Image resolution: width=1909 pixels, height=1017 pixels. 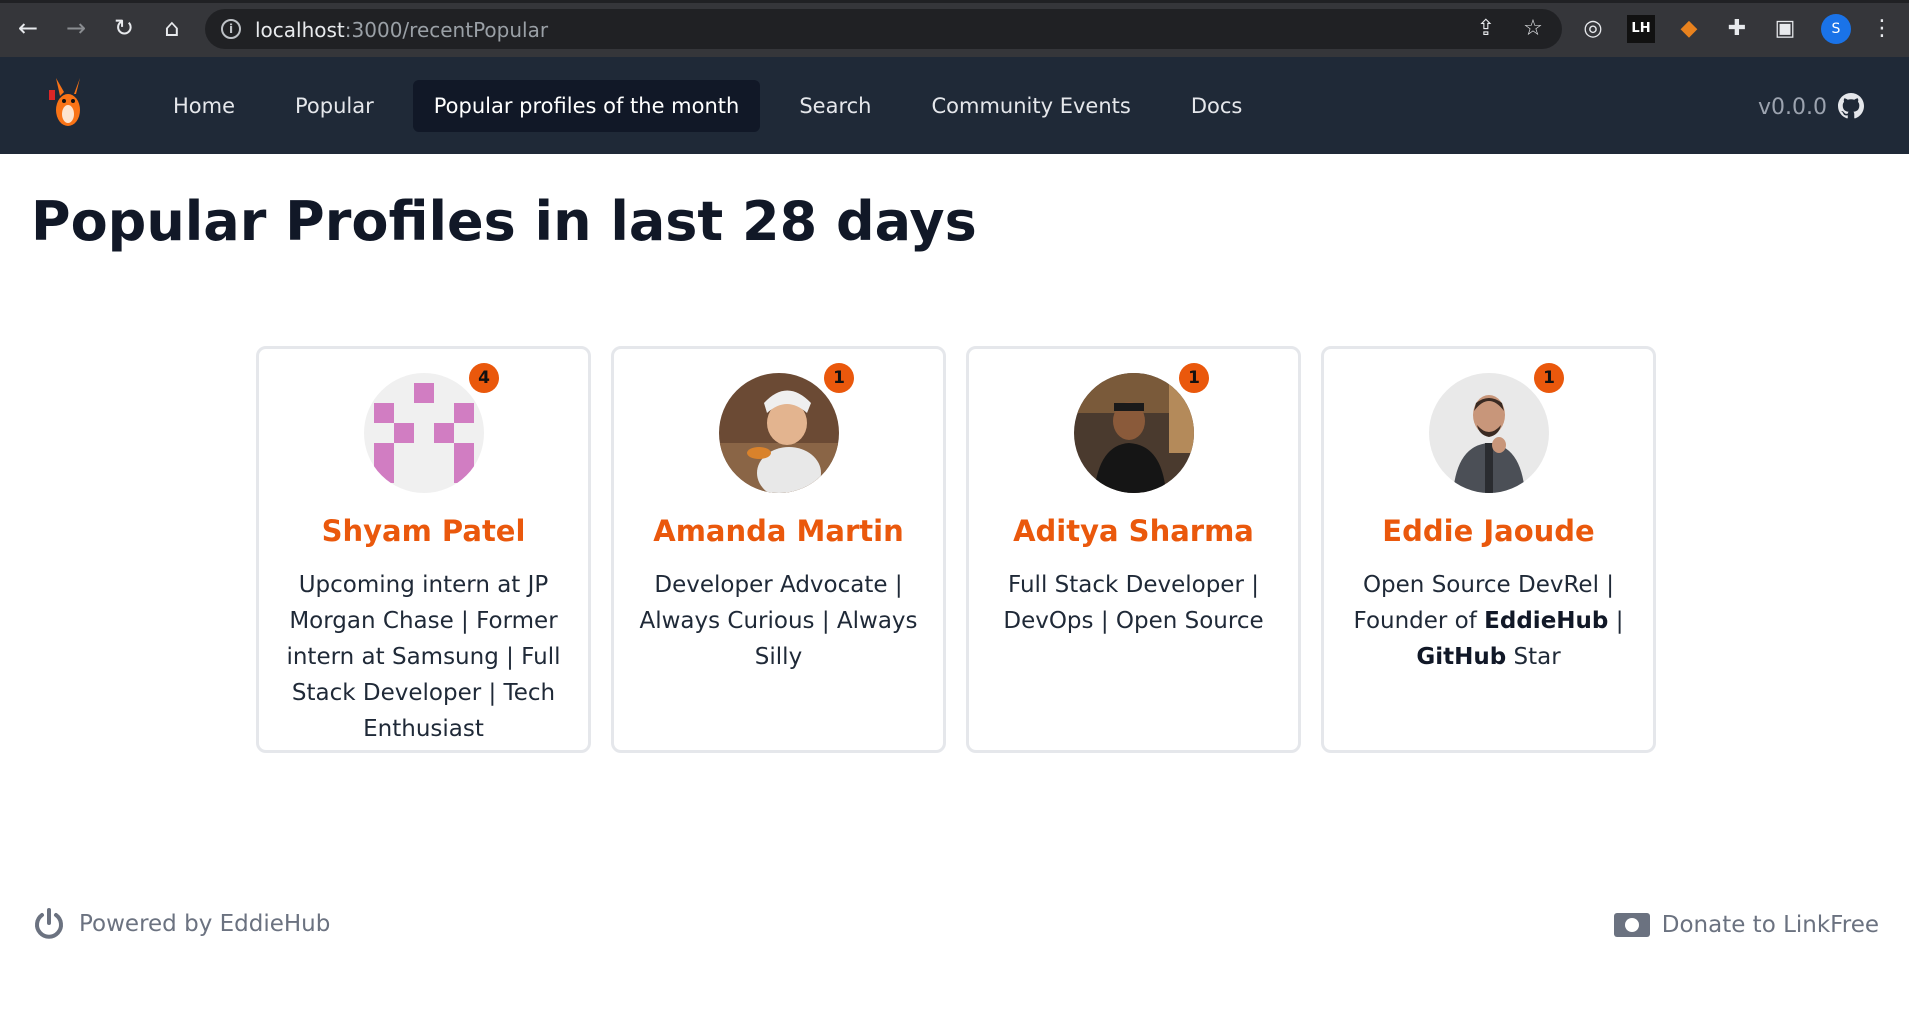 I want to click on github-icon, so click(x=1851, y=106).